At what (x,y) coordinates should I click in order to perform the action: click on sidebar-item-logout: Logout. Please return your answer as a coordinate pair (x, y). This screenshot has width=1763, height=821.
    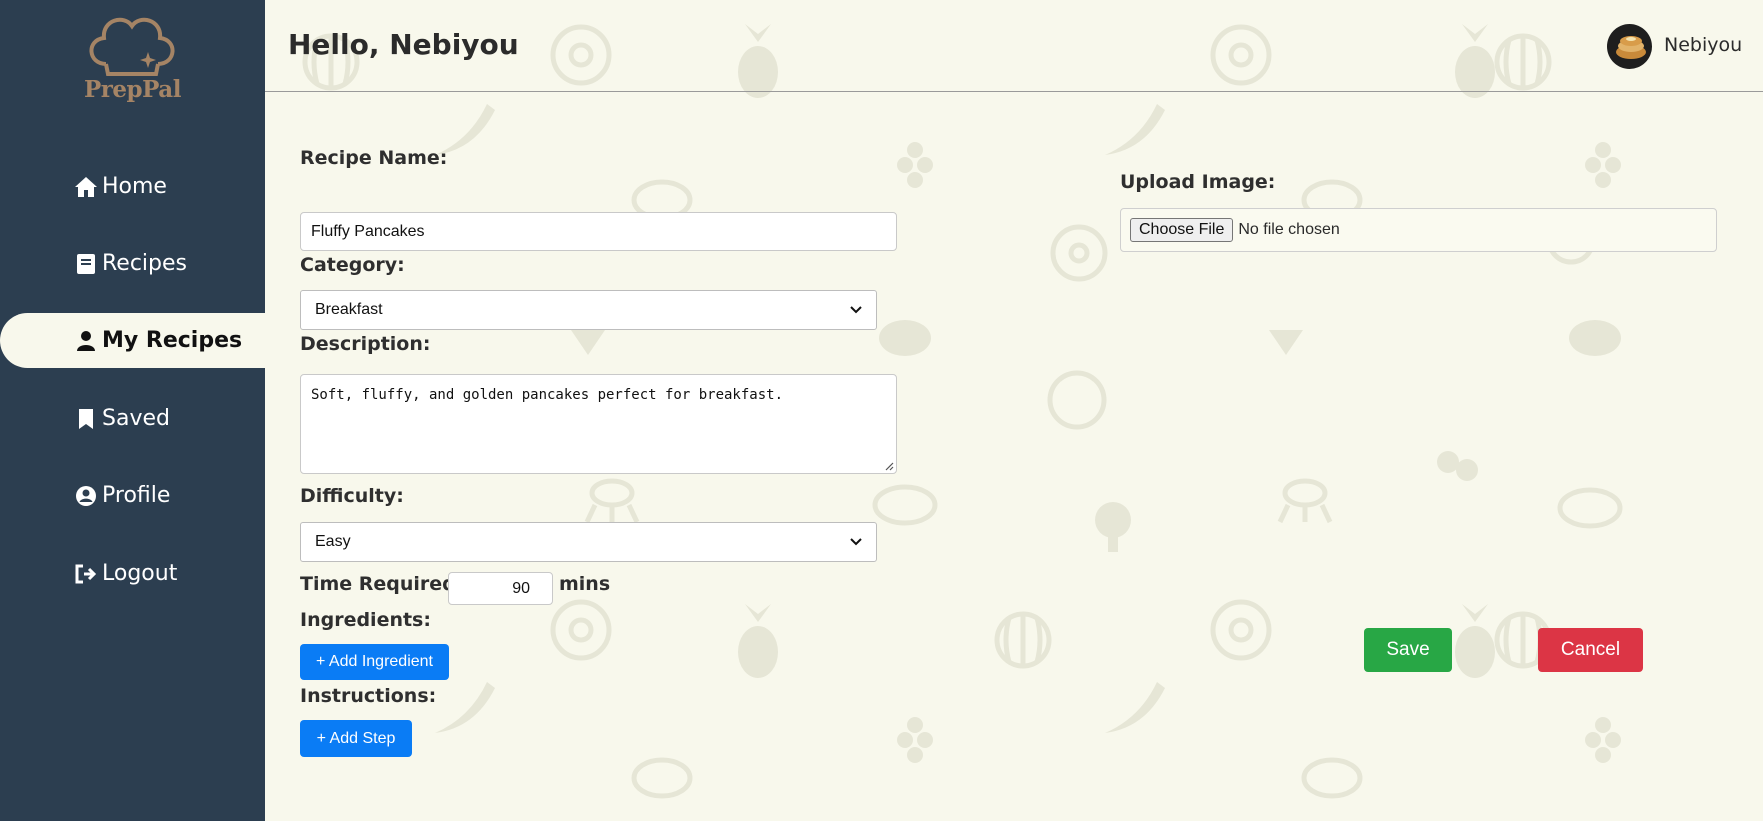
    Looking at the image, I should click on (132, 573).